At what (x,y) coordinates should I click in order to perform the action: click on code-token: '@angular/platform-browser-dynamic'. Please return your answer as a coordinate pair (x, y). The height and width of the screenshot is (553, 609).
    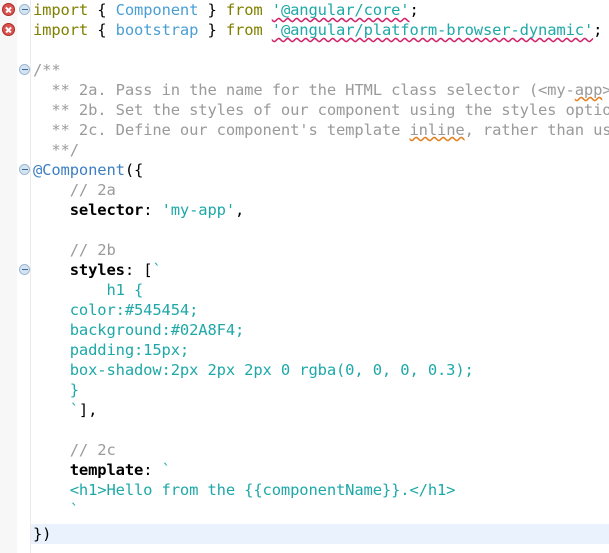
    Looking at the image, I should click on (432, 30).